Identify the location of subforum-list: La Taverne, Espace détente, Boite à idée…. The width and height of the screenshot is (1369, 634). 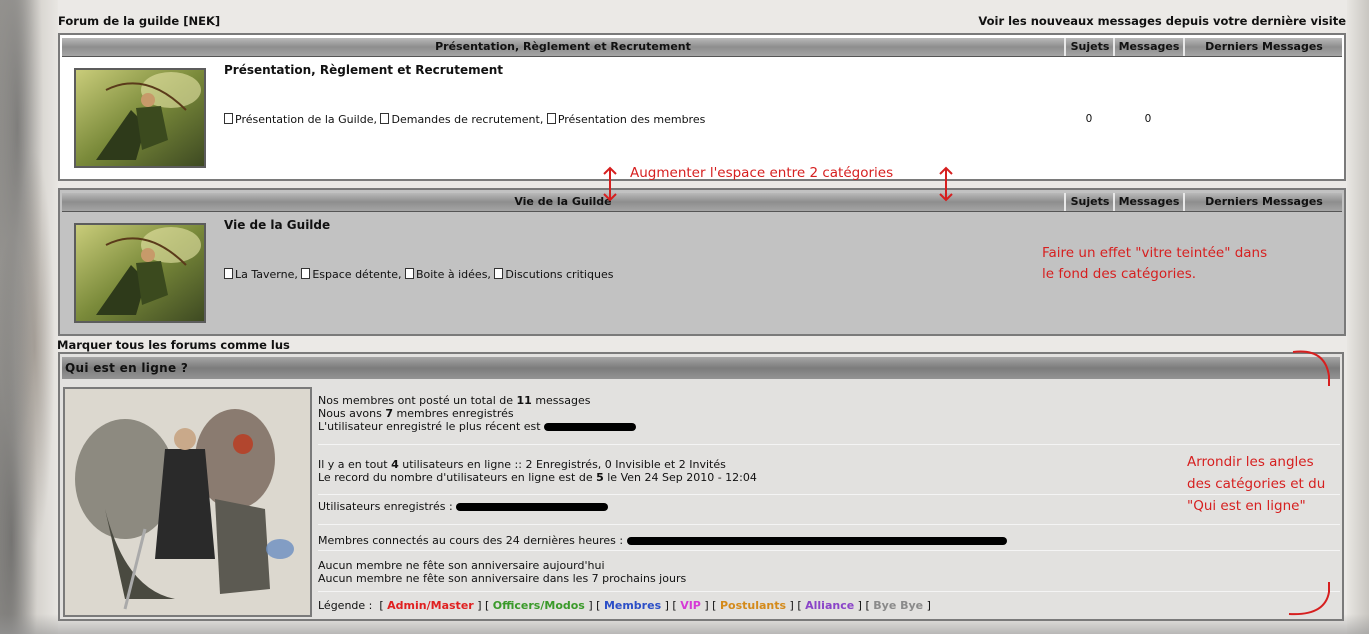
(418, 274).